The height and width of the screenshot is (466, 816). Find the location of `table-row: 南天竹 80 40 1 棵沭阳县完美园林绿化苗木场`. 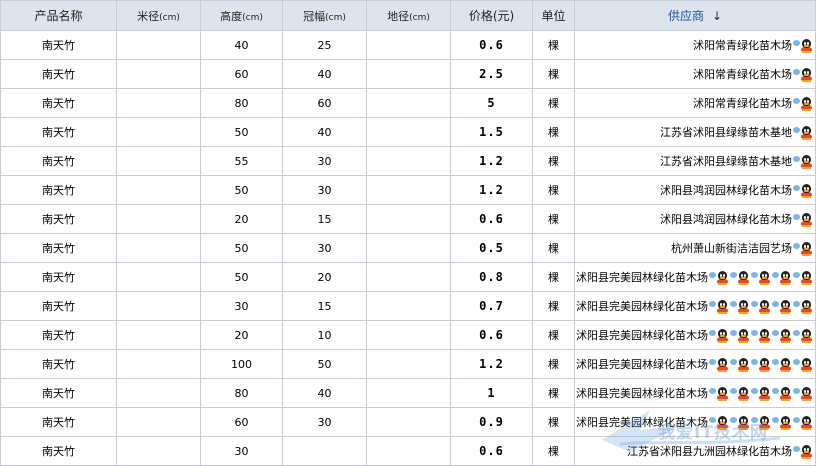

table-row: 南天竹 80 40 1 棵沭阳县完美园林绿化苗木场 is located at coordinates (408, 393).